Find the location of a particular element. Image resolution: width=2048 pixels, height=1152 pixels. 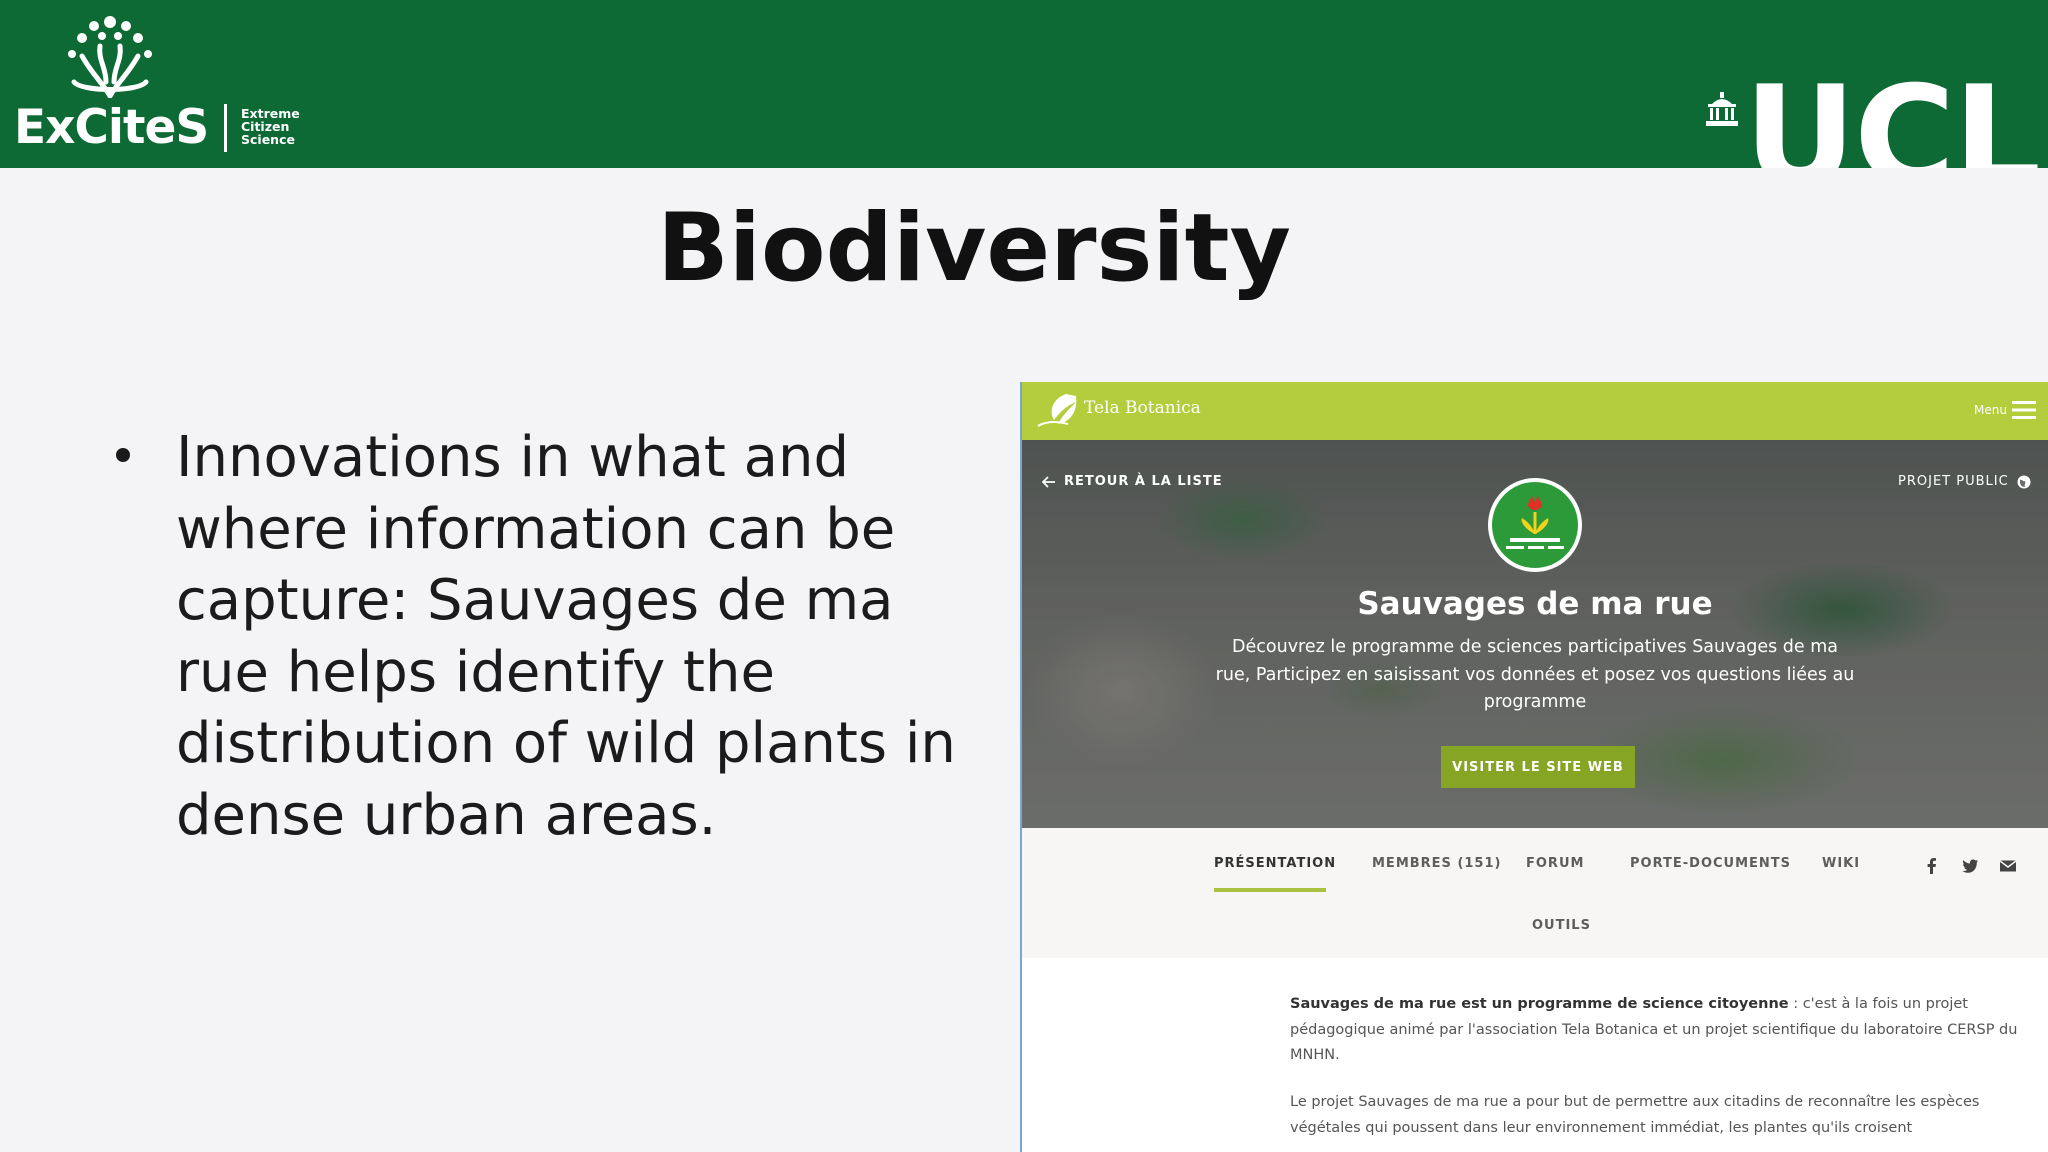

visibility-label: PROJET PUBLIC is located at coordinates (1953, 481).